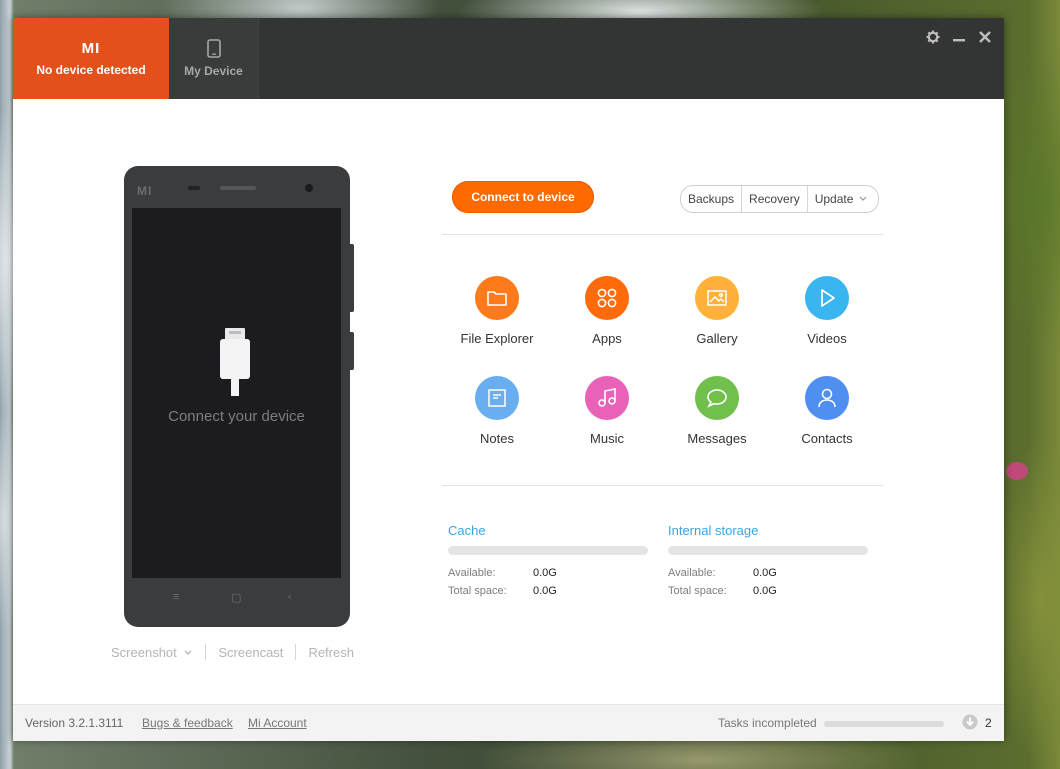 The height and width of the screenshot is (769, 1060). Describe the element at coordinates (236, 598) in the screenshot. I see `home-key-icon: ▢` at that location.